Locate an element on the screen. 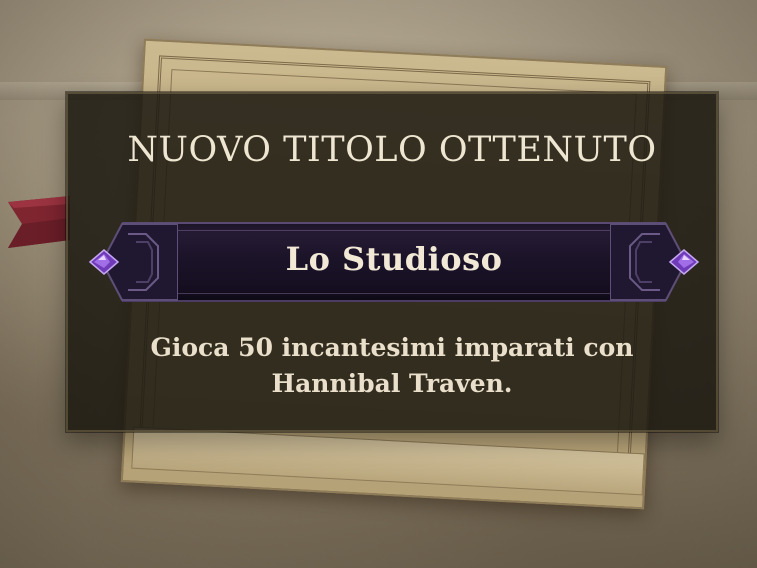 The width and height of the screenshot is (757, 568). title-name: Lo Studioso is located at coordinates (394, 259).